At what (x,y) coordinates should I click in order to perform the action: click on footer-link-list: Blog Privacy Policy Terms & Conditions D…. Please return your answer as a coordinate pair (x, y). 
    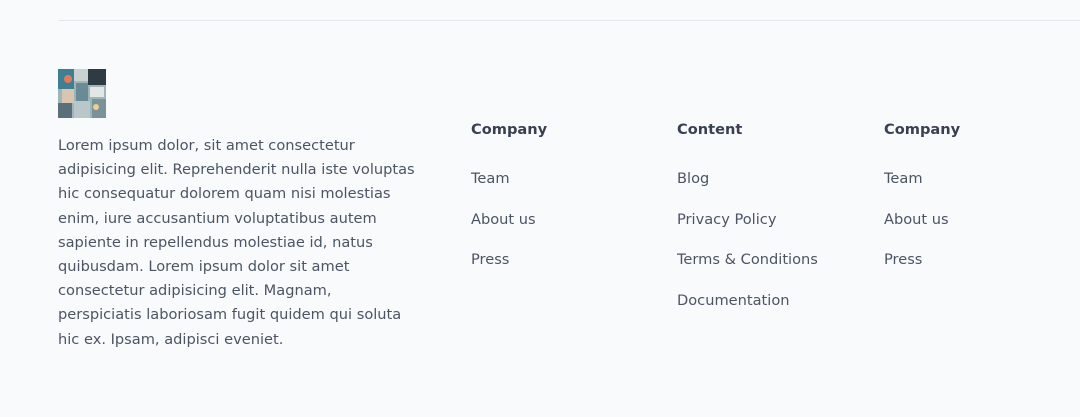
    Looking at the image, I should click on (747, 249).